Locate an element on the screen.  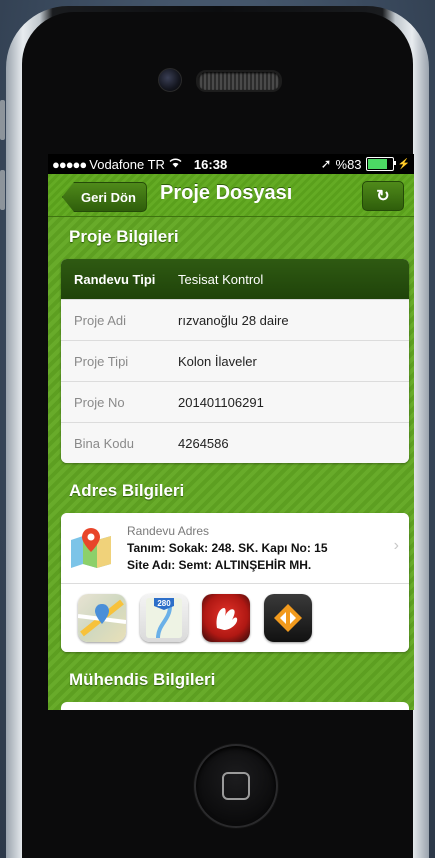
home-button is located at coordinates (236, 786).